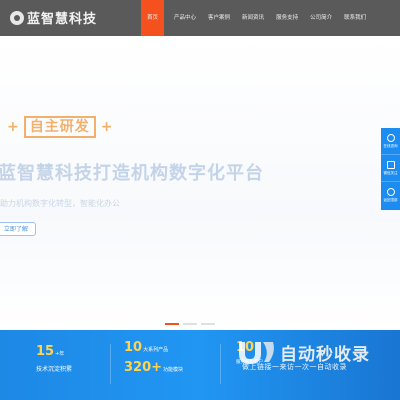  I want to click on floating-sidebar: 在线咨询 微信关注 返回顶部, so click(390, 169).